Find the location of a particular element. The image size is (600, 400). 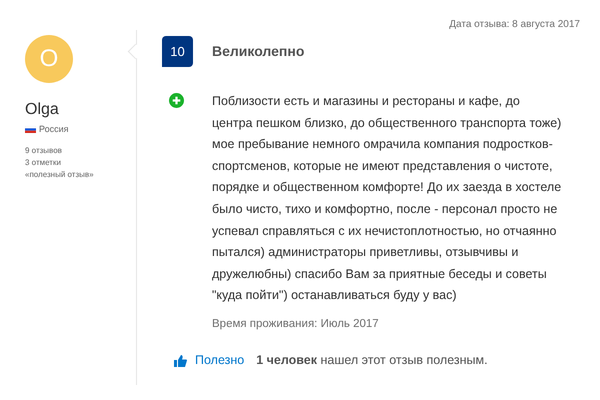

reviewer-stat: 9 отзывов is located at coordinates (44, 150).